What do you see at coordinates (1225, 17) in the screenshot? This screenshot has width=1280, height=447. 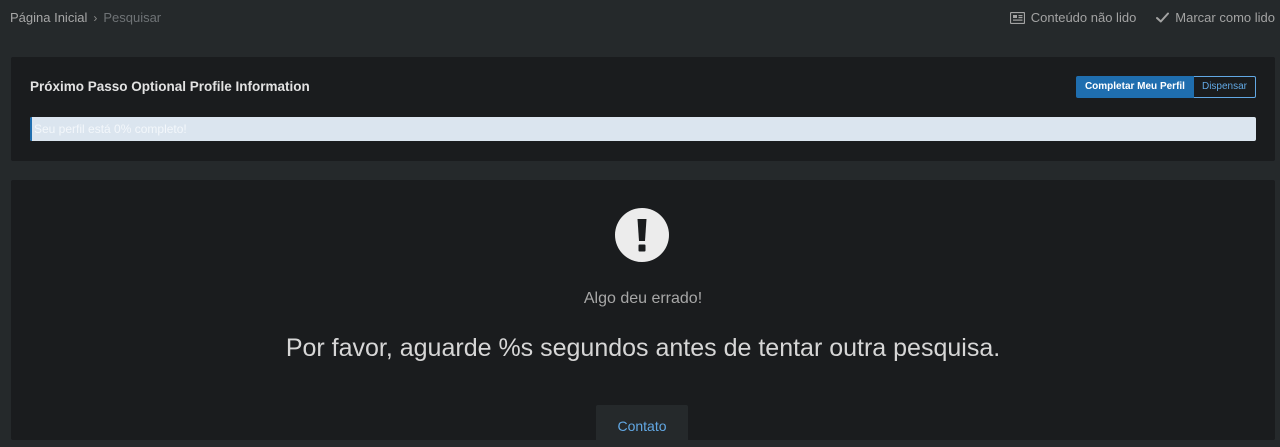 I see `mark-as-read-label: Marcar como lido` at bounding box center [1225, 17].